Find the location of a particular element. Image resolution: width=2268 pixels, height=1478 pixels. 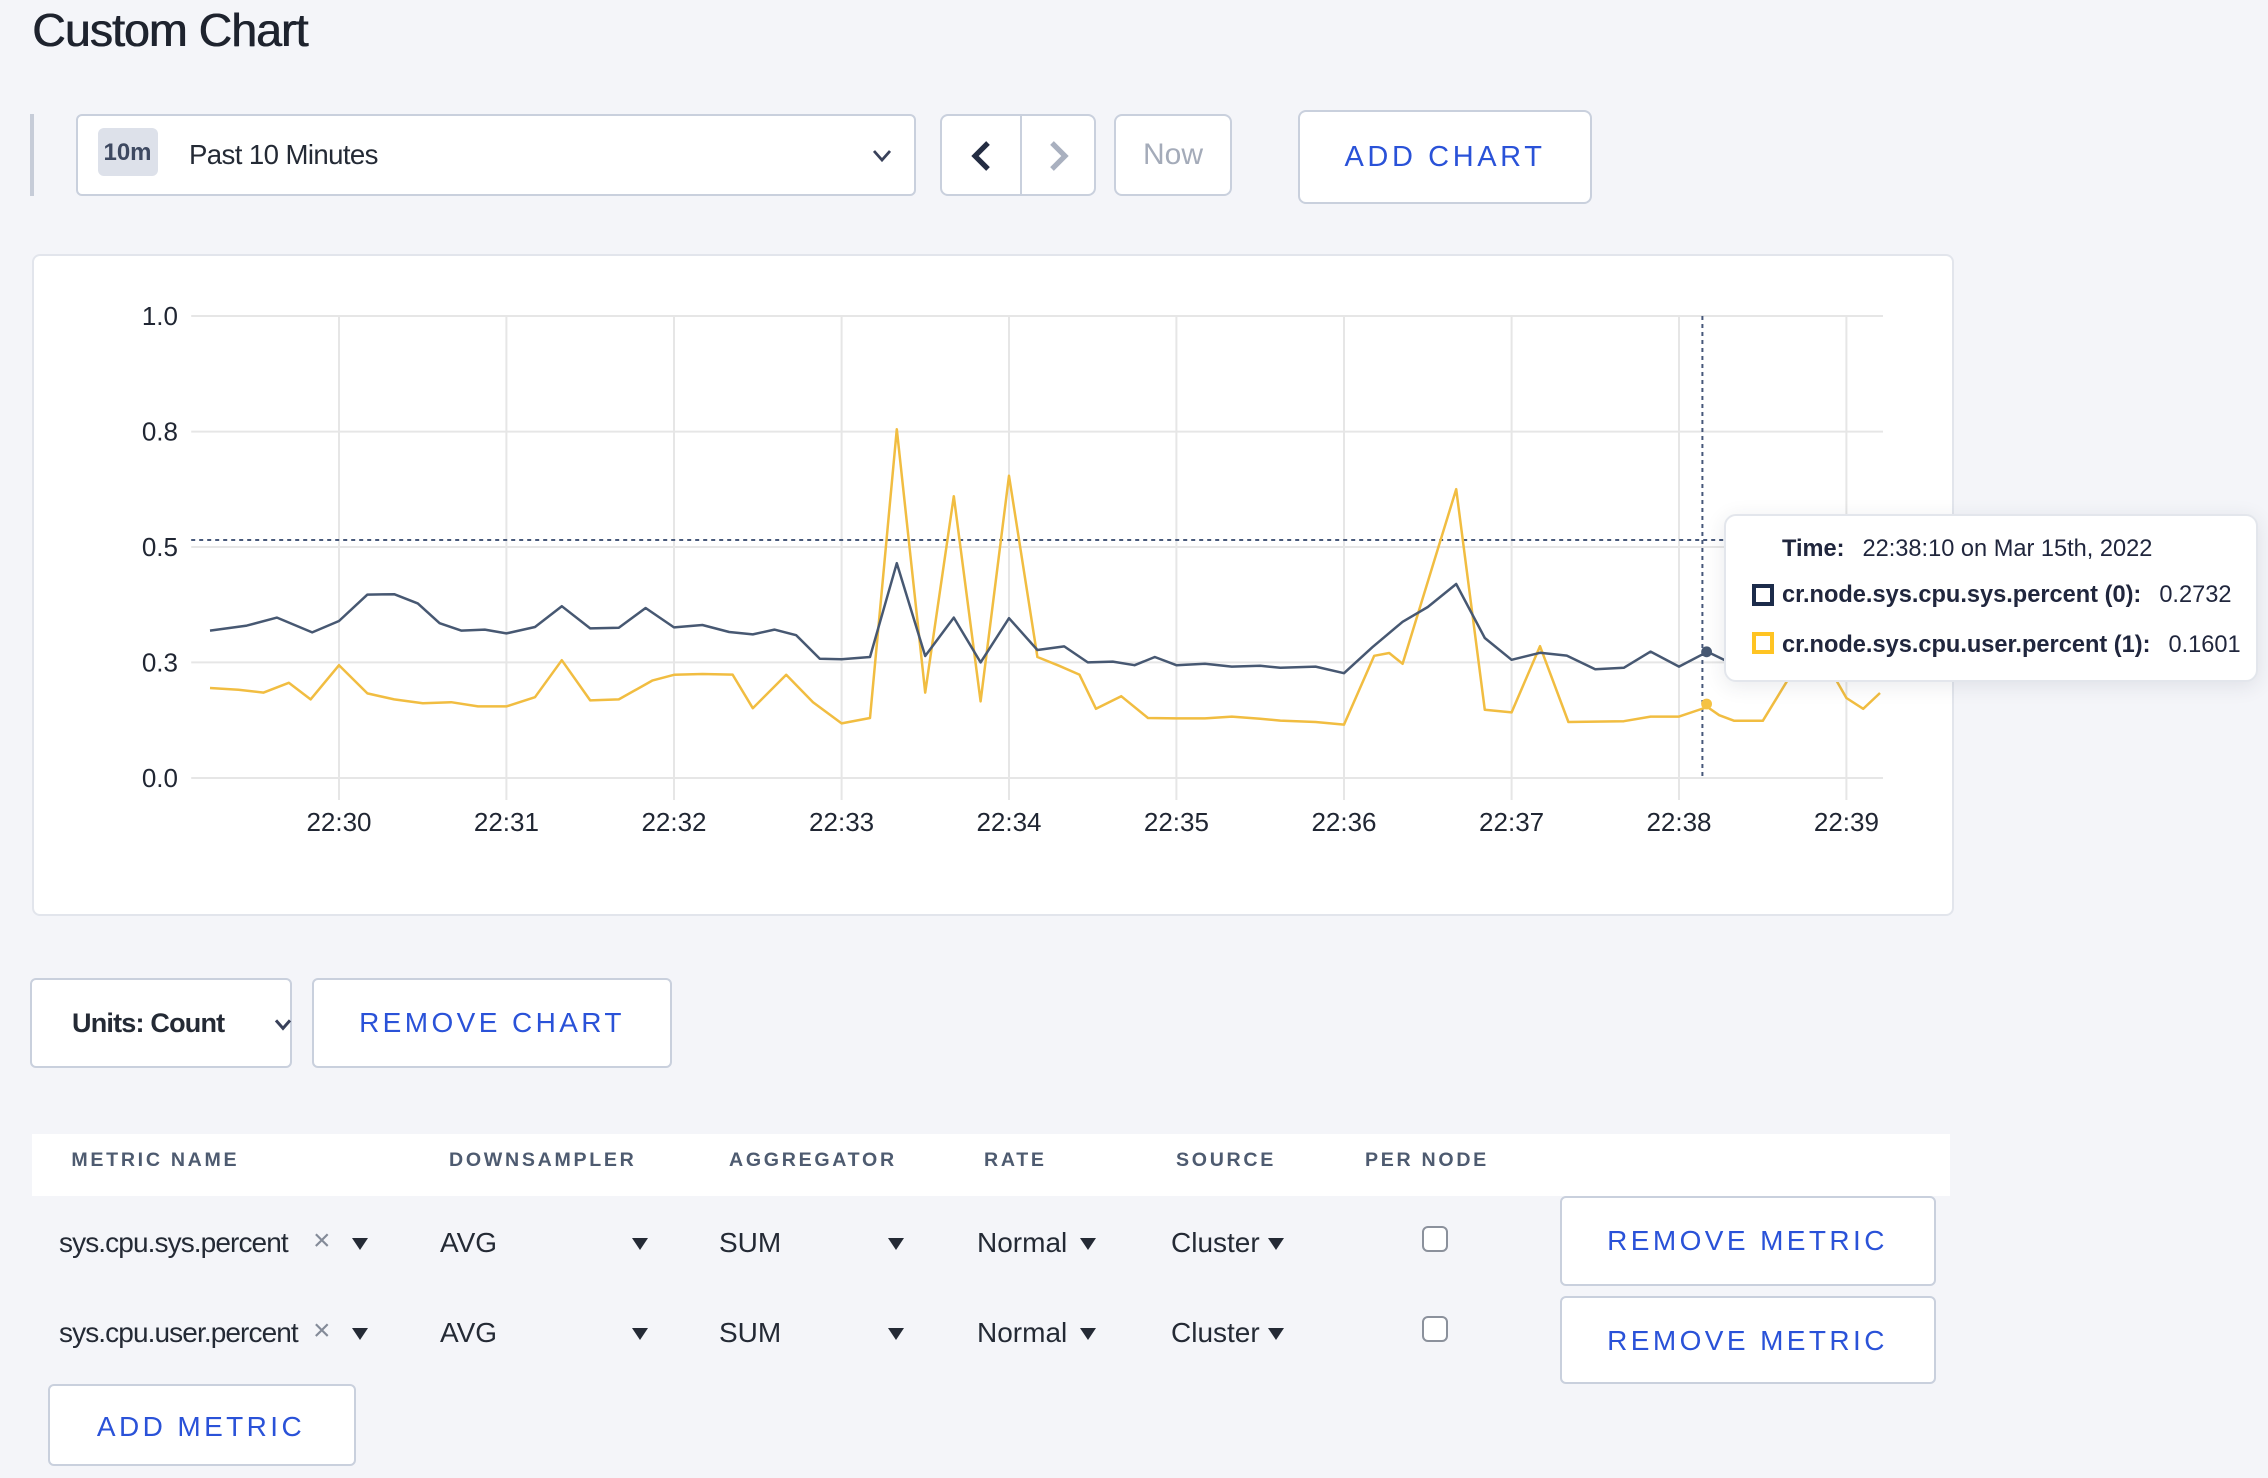

svg-text: 22:39 is located at coordinates (1846, 822).